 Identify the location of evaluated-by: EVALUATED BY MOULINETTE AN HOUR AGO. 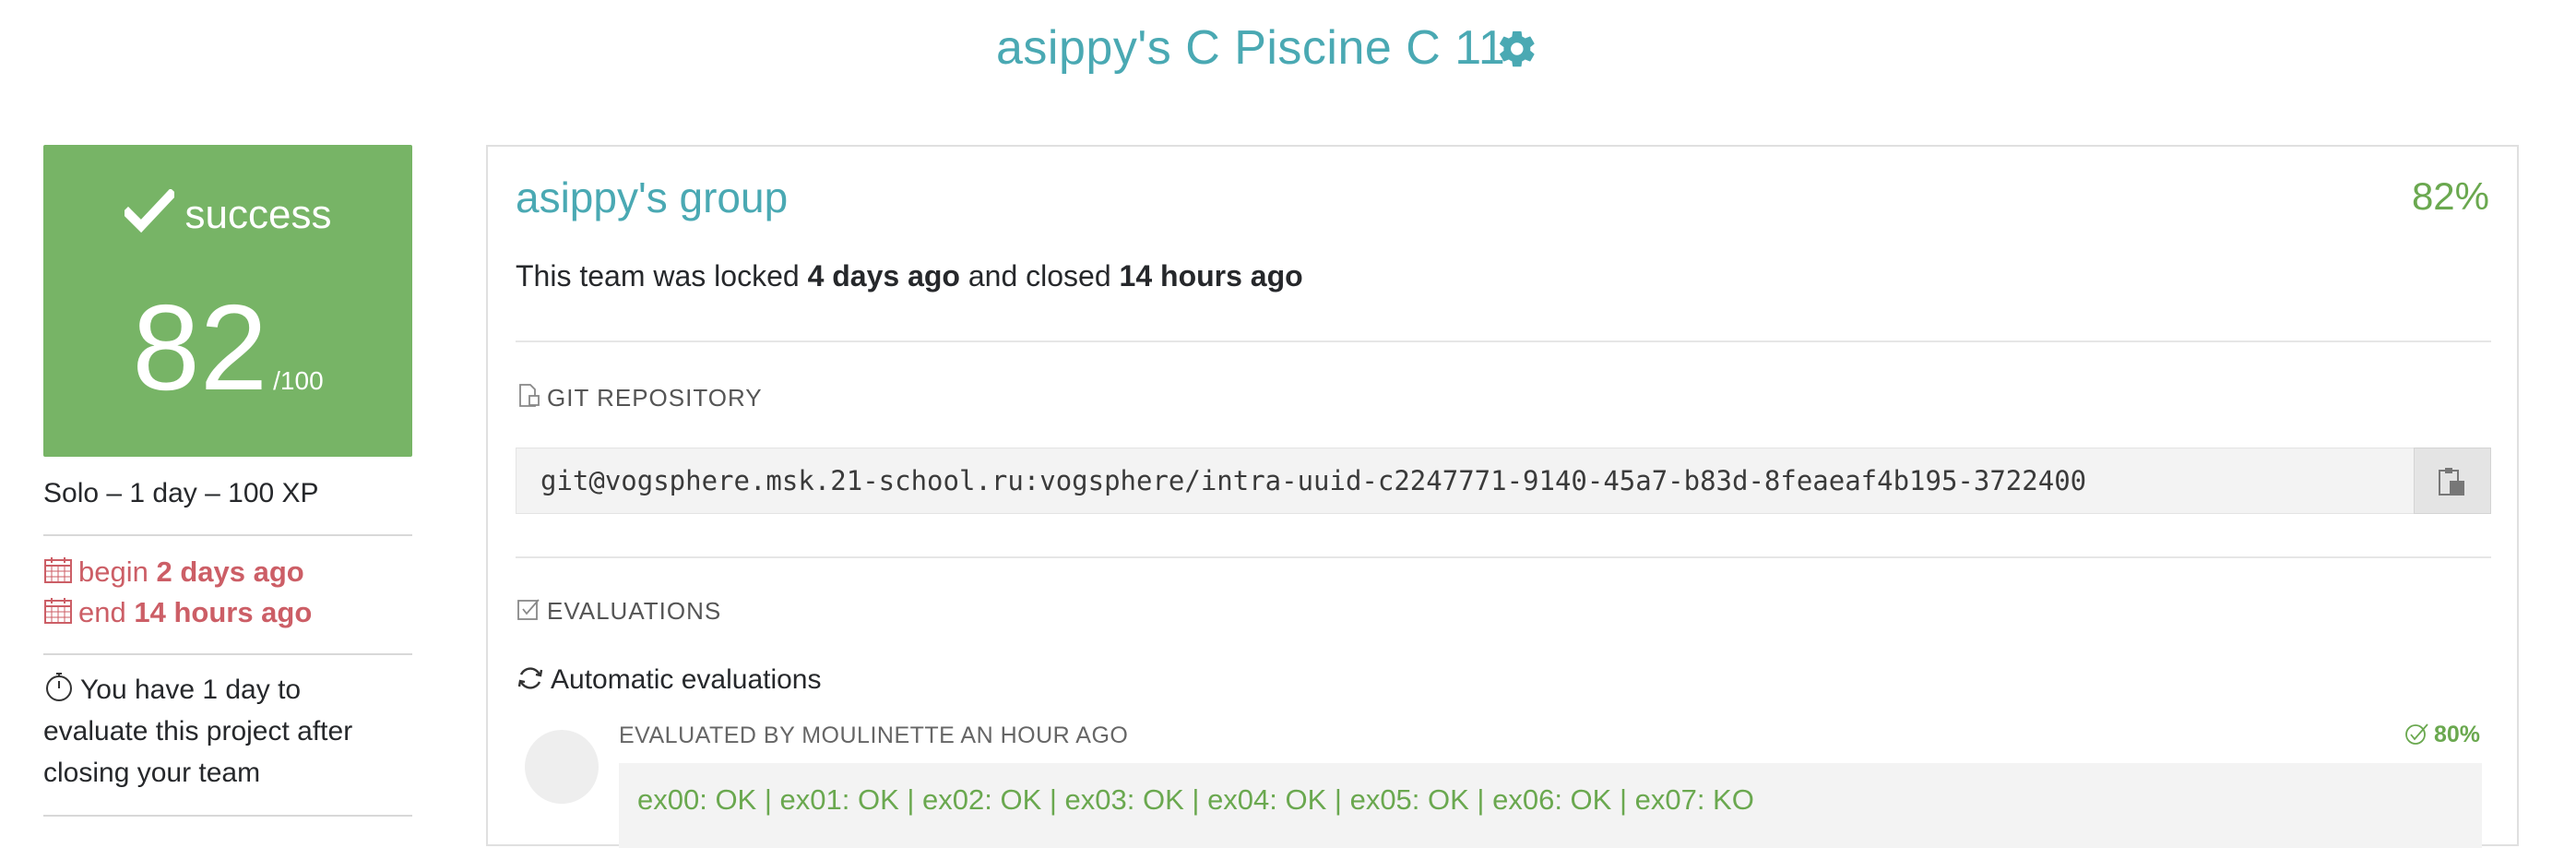
(874, 735).